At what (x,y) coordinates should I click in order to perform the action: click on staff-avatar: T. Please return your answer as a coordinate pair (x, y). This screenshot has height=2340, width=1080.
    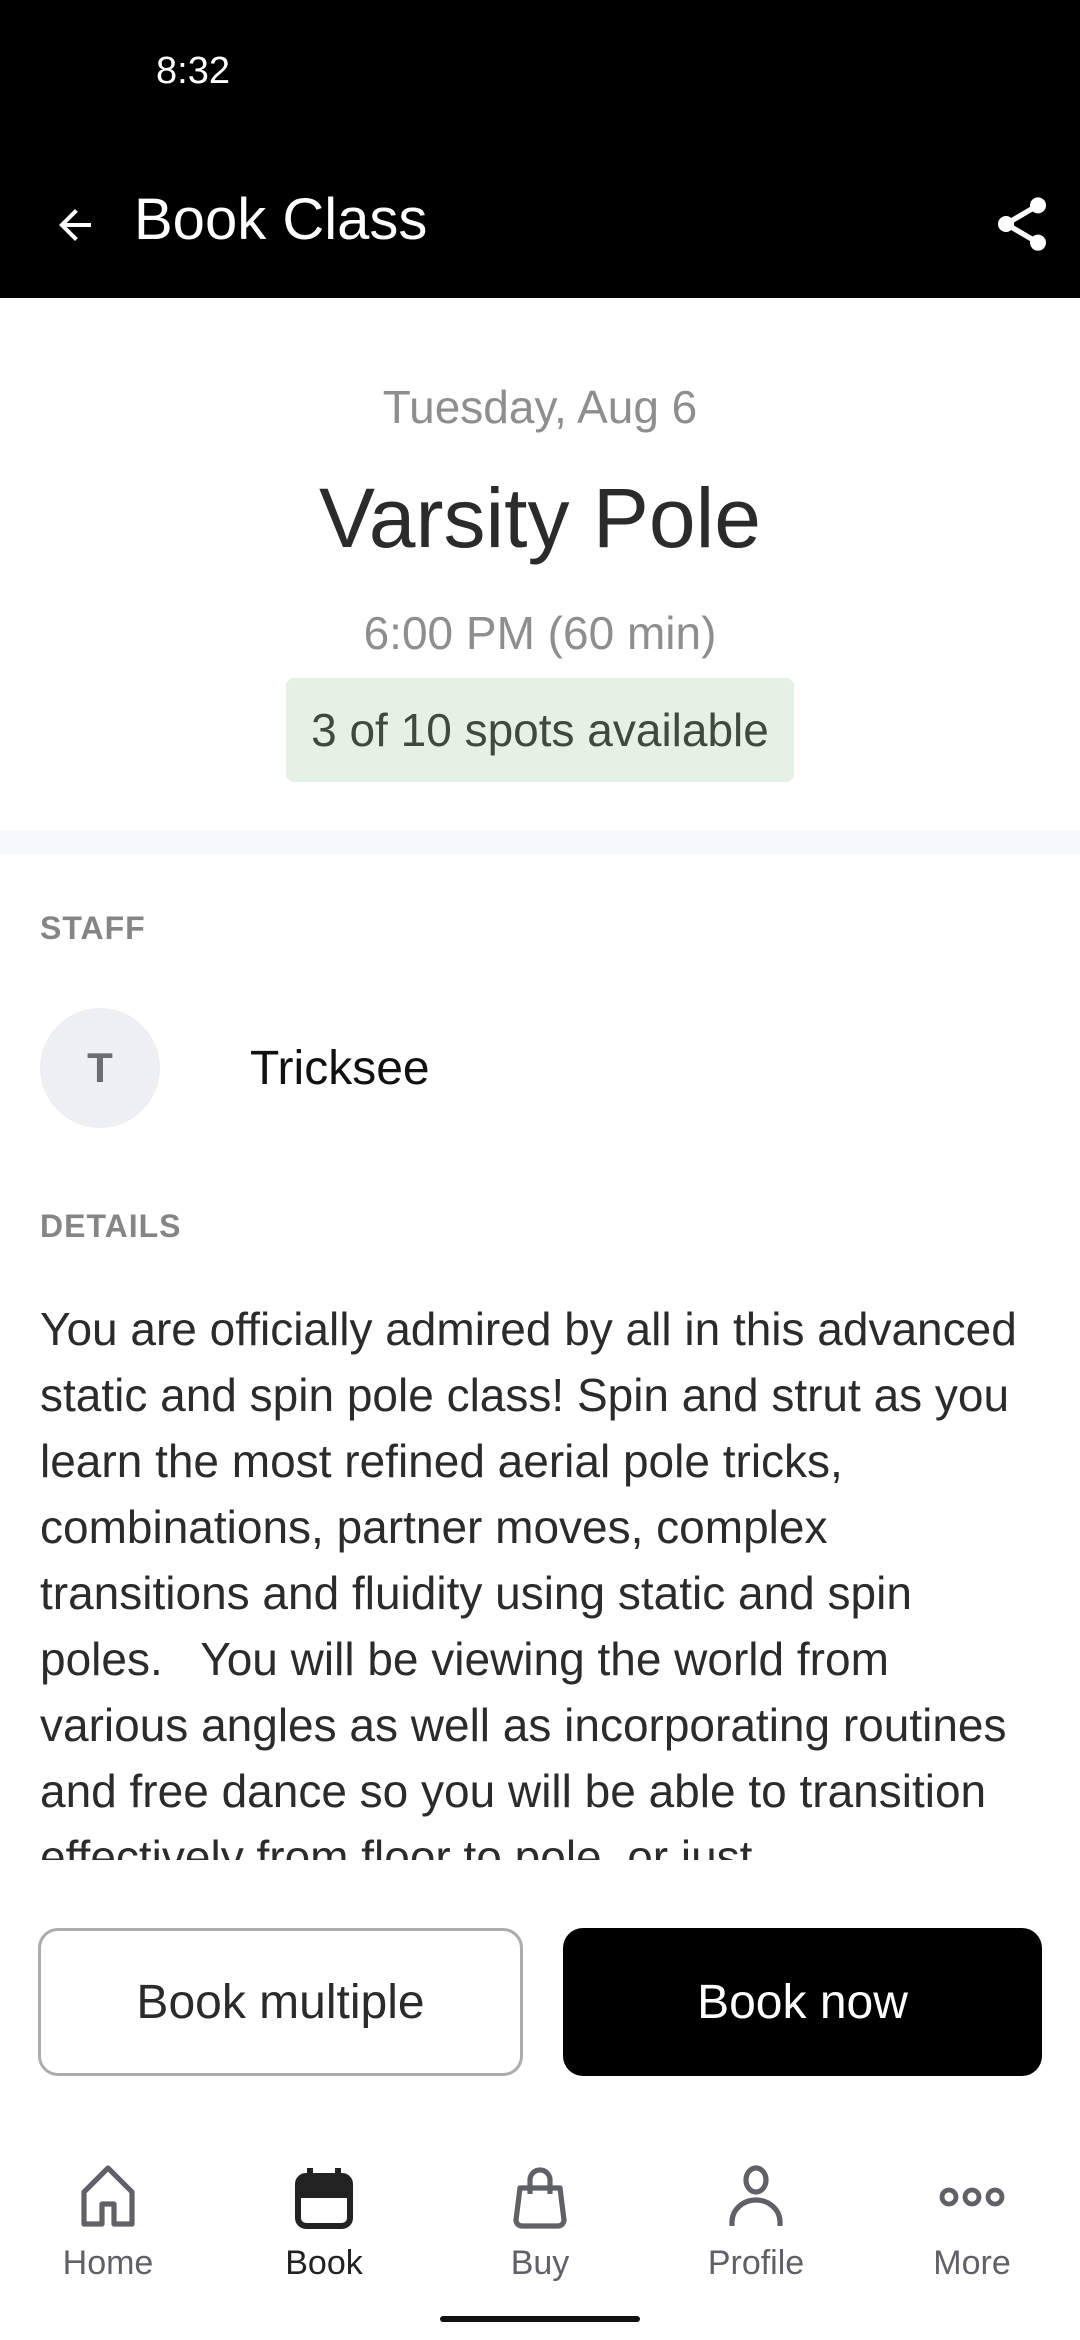
    Looking at the image, I should click on (100, 1068).